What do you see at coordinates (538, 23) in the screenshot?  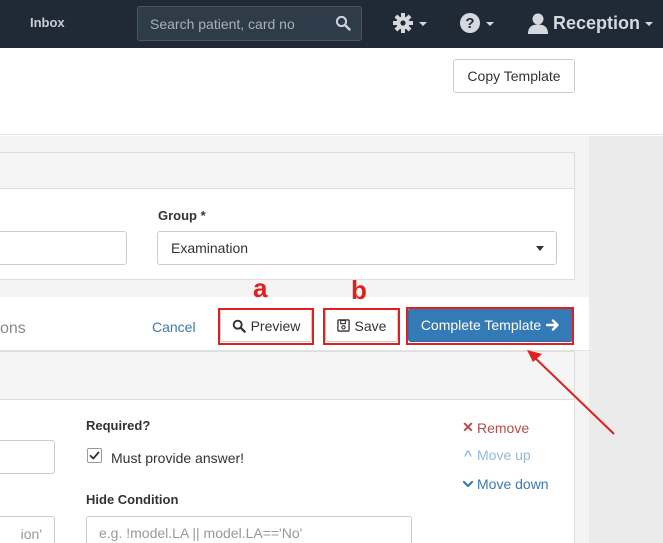 I see `user-icon` at bounding box center [538, 23].